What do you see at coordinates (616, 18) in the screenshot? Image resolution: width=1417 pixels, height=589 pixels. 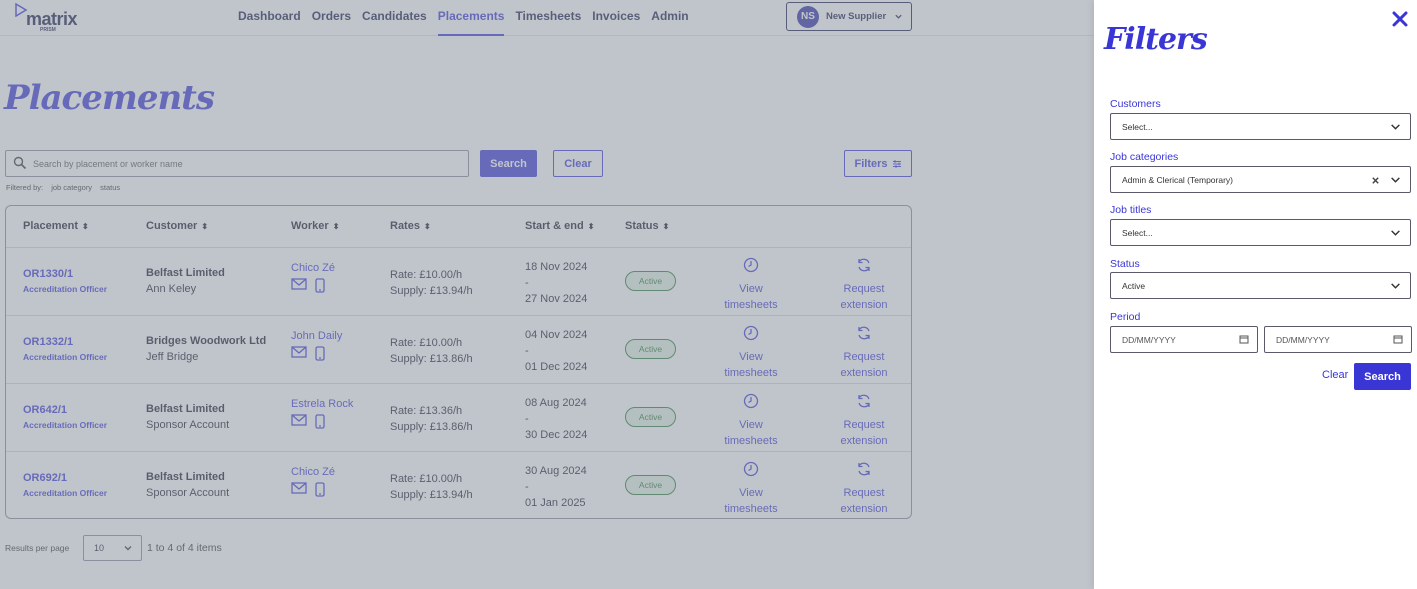 I see `nav-invoices: Invoices` at bounding box center [616, 18].